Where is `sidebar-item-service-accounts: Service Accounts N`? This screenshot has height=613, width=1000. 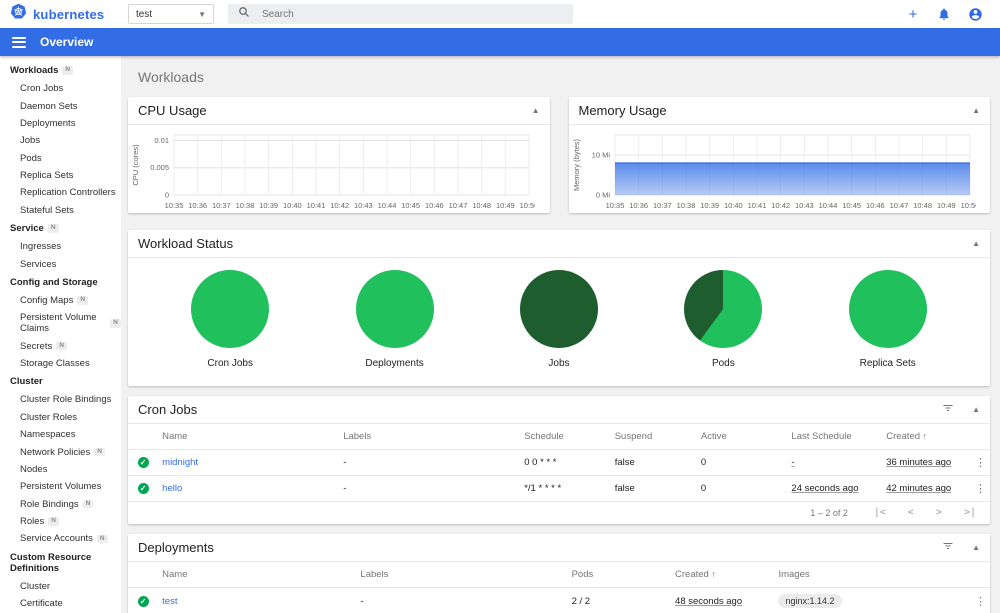 sidebar-item-service-accounts: Service Accounts N is located at coordinates (60, 538).